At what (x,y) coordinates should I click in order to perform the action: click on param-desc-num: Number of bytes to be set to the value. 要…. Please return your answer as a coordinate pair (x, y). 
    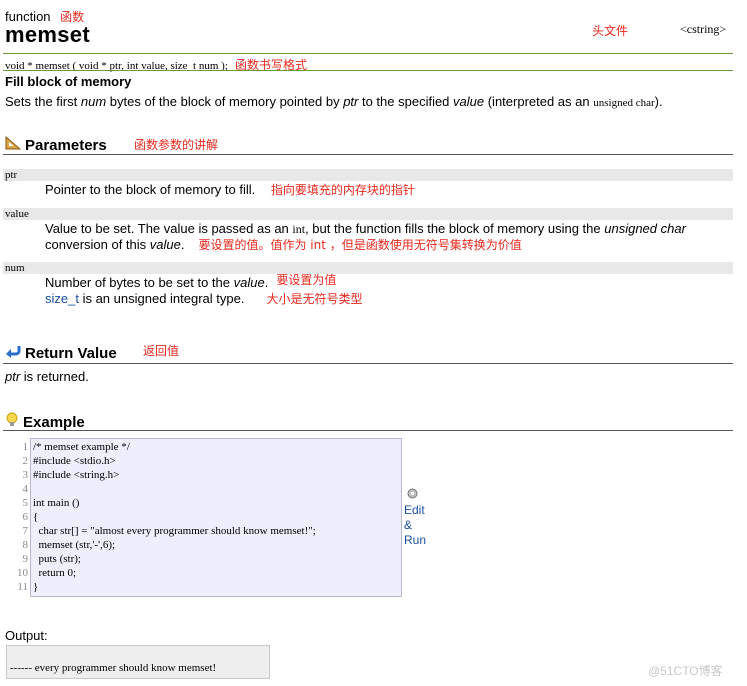
    Looking at the image, I should click on (204, 290).